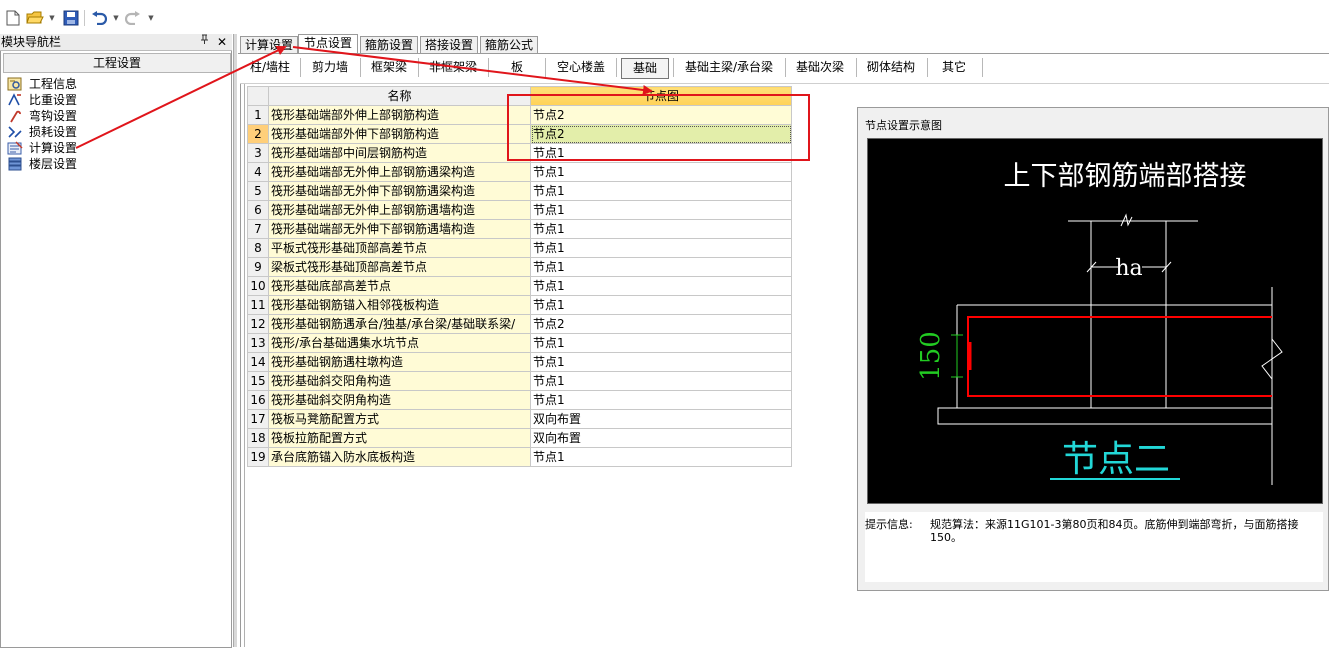 The width and height of the screenshot is (1329, 648). What do you see at coordinates (519, 229) in the screenshot?
I see `table-row: 7 筏形基础端部无外伸下部钢筋遇墙构造 节点1` at bounding box center [519, 229].